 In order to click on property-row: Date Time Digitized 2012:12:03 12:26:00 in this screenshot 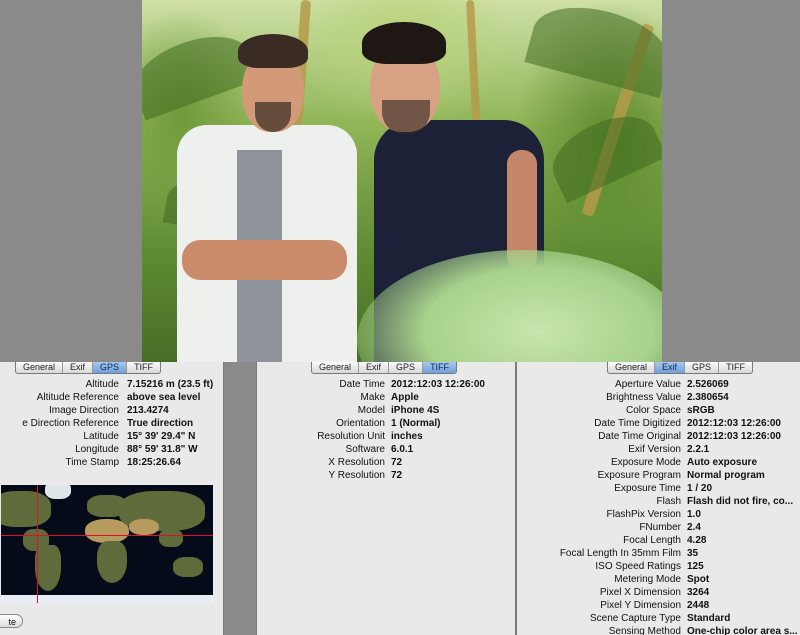, I will do `click(658, 423)`.